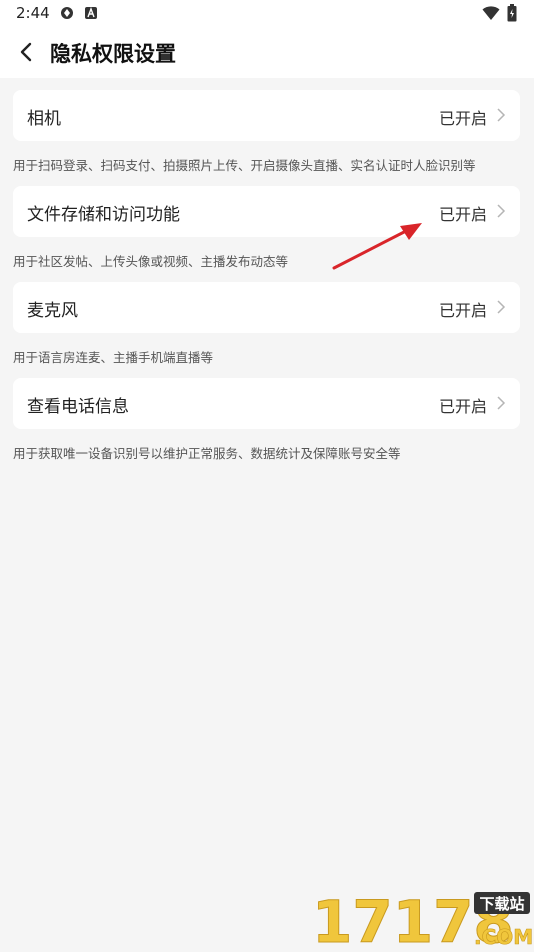 This screenshot has height=952, width=534. I want to click on back-button, so click(26, 52).